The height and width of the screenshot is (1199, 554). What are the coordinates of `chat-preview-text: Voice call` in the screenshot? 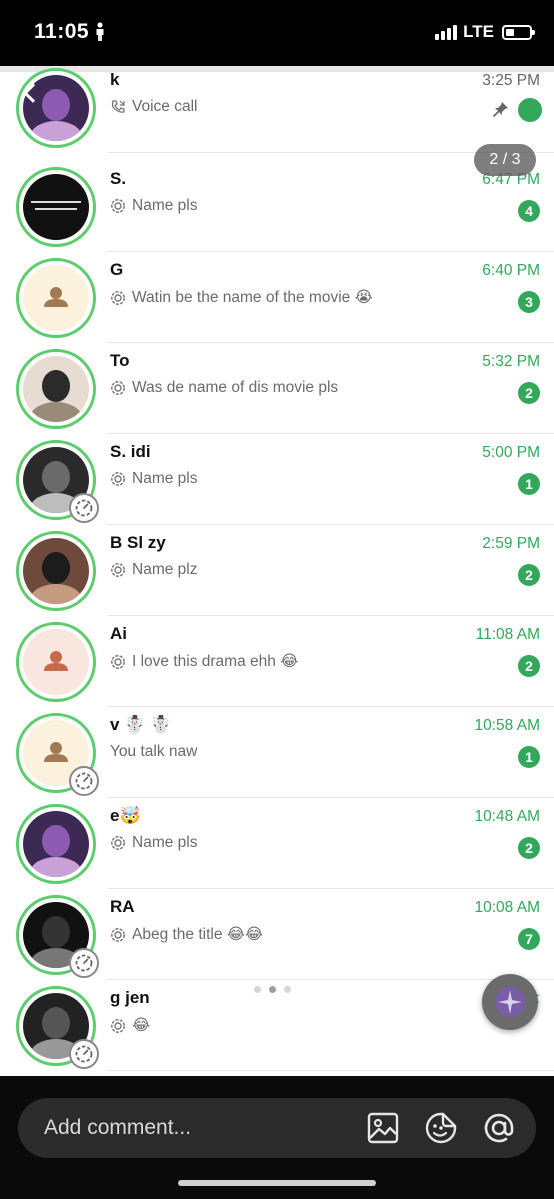 It's located at (165, 106).